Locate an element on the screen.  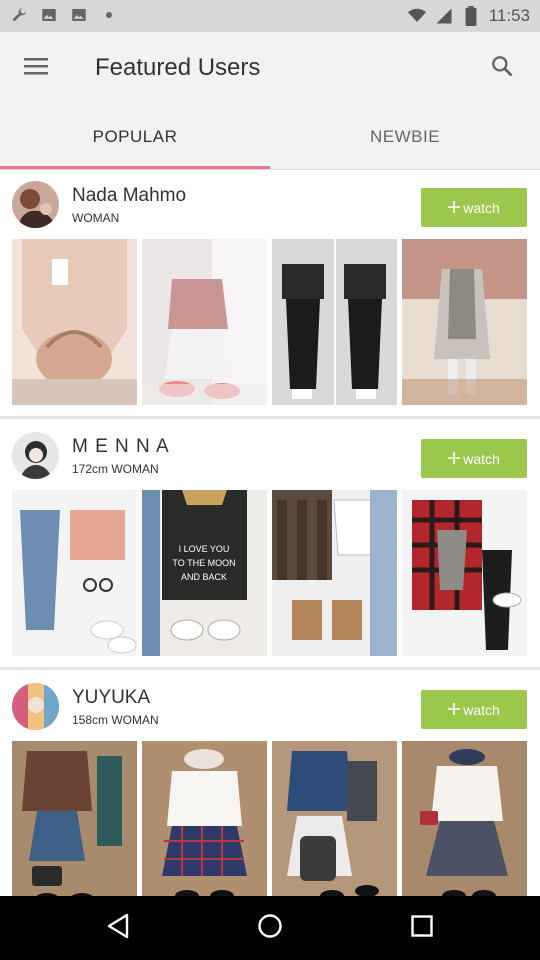
signal-icon is located at coordinates (444, 16).